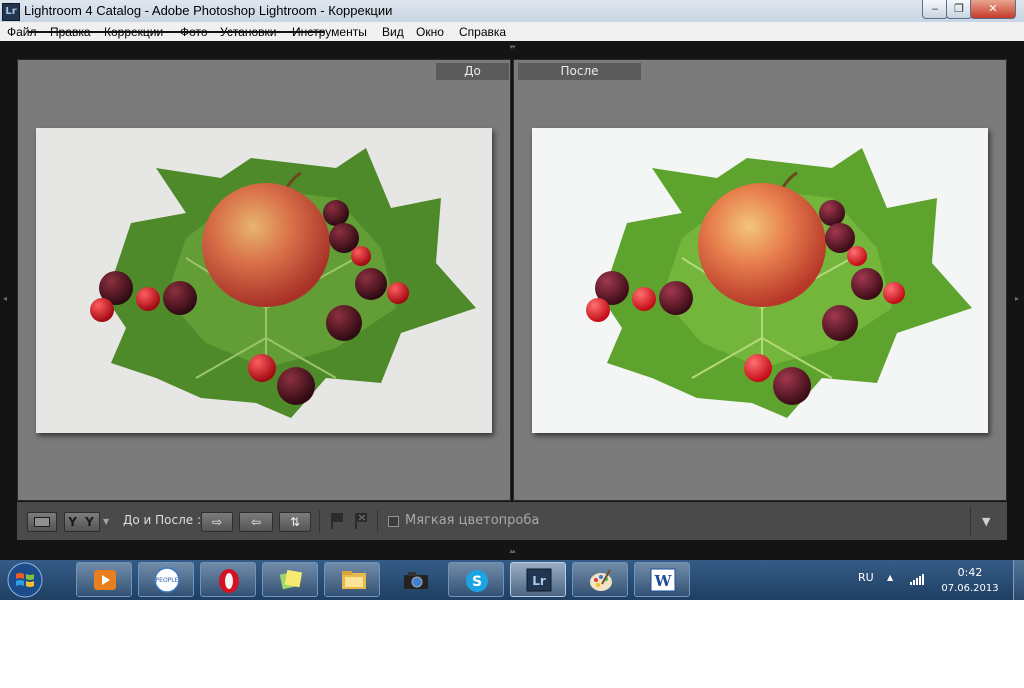 The width and height of the screenshot is (1024, 688). I want to click on taskbar-people-net: PEOPLE, so click(166, 579).